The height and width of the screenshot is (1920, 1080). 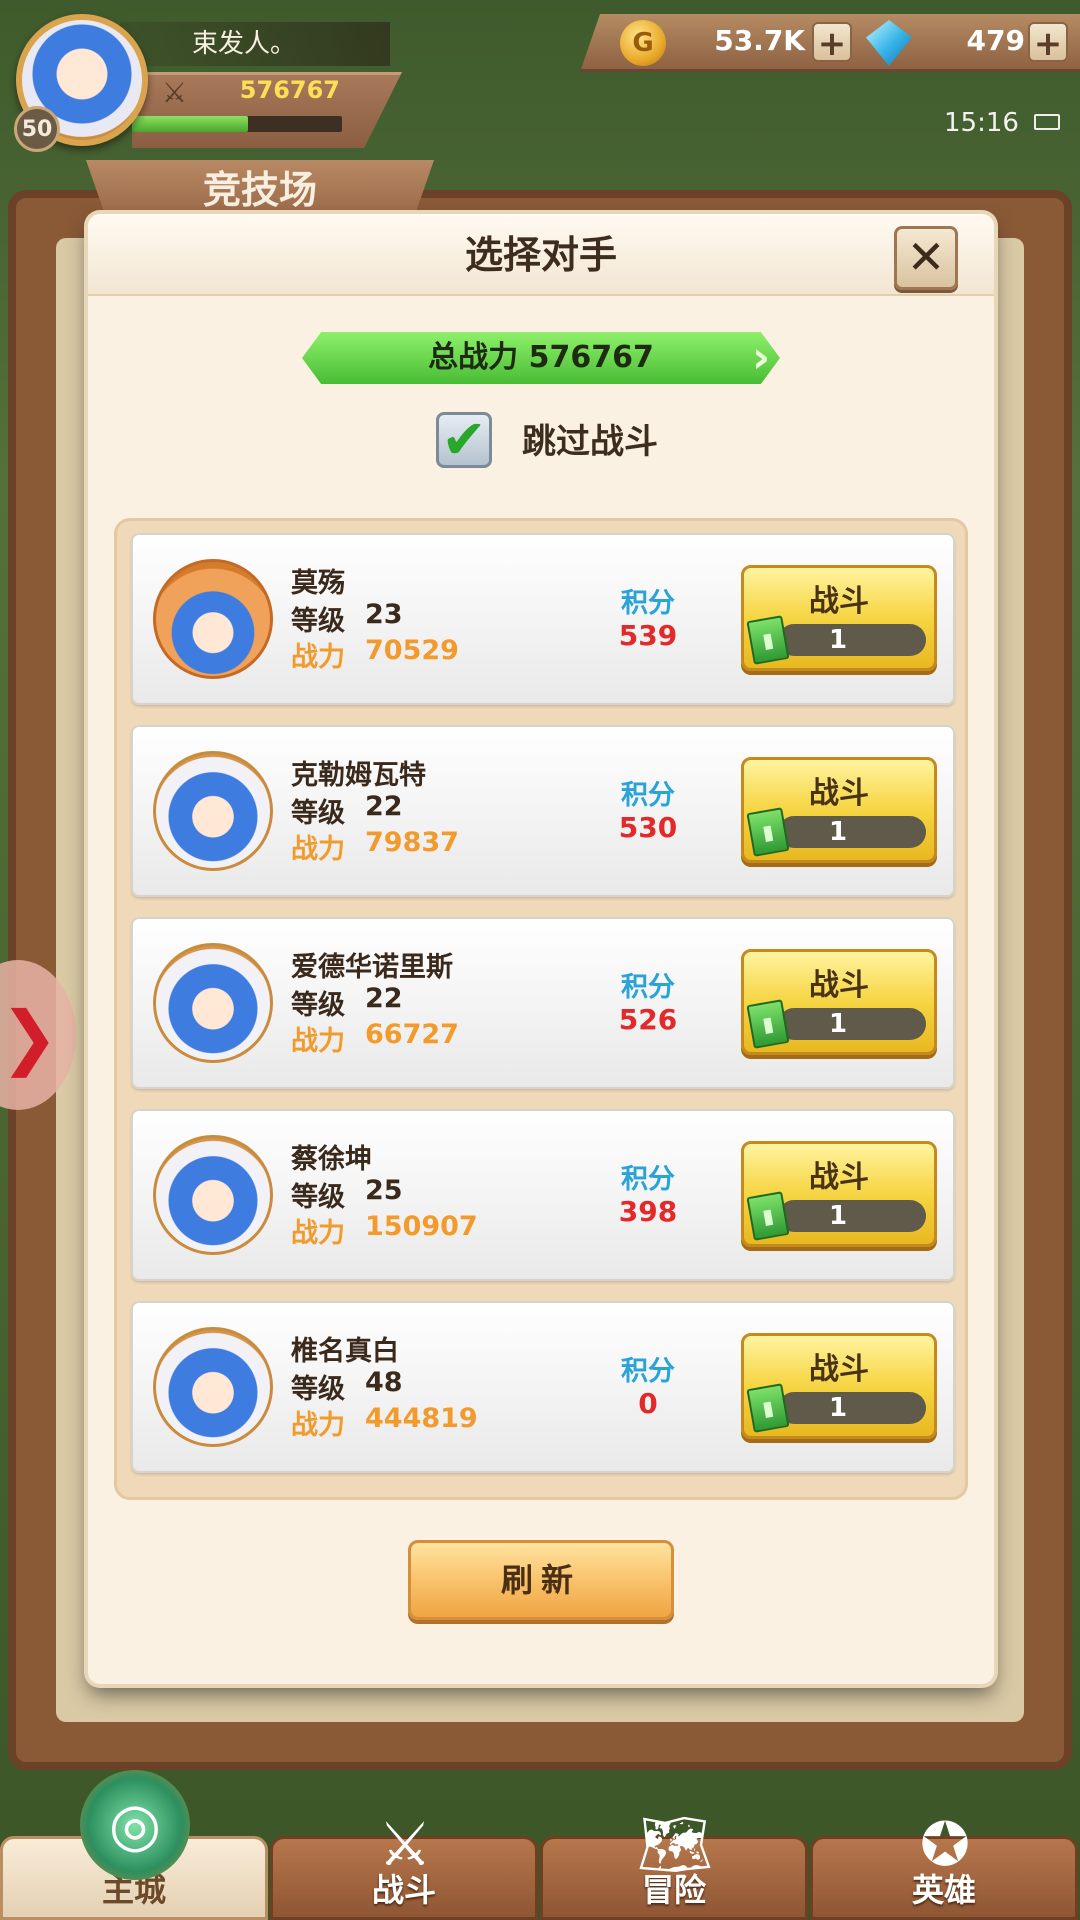 What do you see at coordinates (648, 1019) in the screenshot?
I see `opponent-score: 526` at bounding box center [648, 1019].